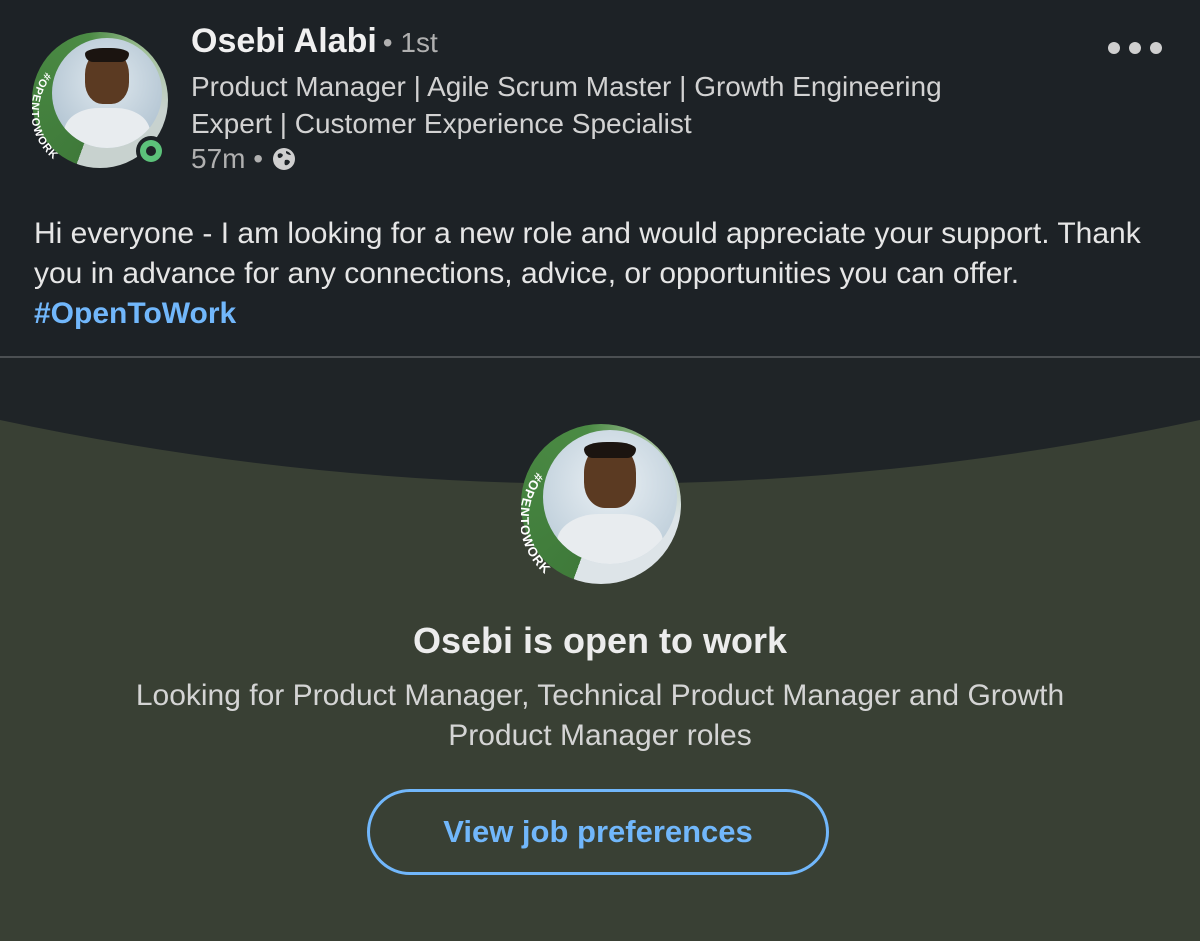 The image size is (1200, 941). I want to click on more-options-icon, so click(1138, 48).